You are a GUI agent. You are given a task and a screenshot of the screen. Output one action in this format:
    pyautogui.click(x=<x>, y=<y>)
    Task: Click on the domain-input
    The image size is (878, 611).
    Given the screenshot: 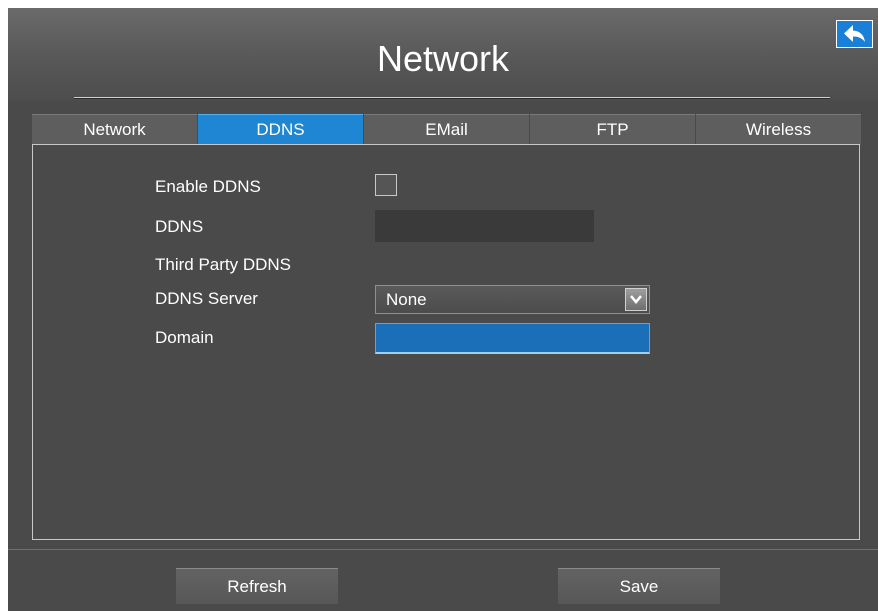 What is the action you would take?
    pyautogui.click(x=512, y=338)
    